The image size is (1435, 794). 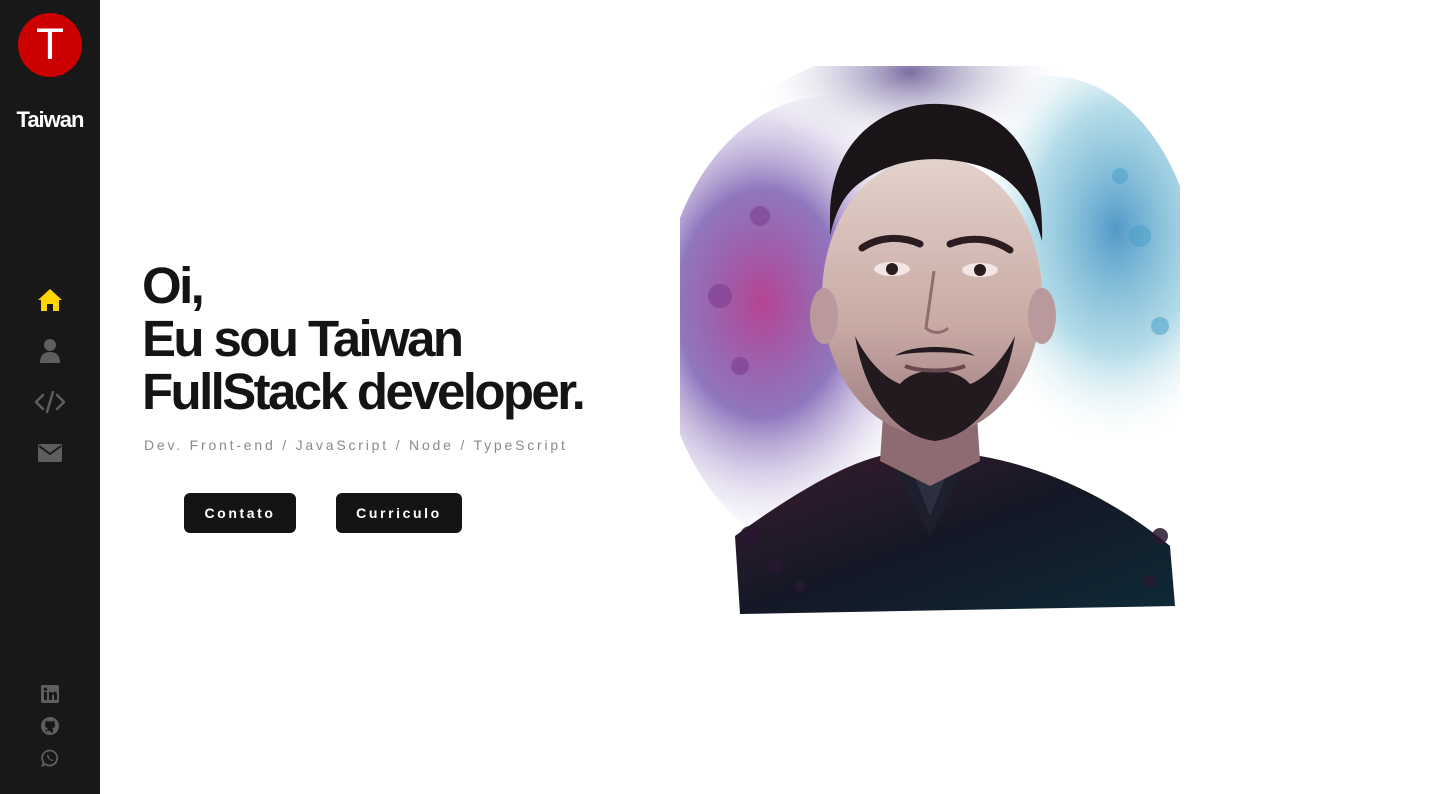 What do you see at coordinates (240, 513) in the screenshot?
I see `contact-button: Contato` at bounding box center [240, 513].